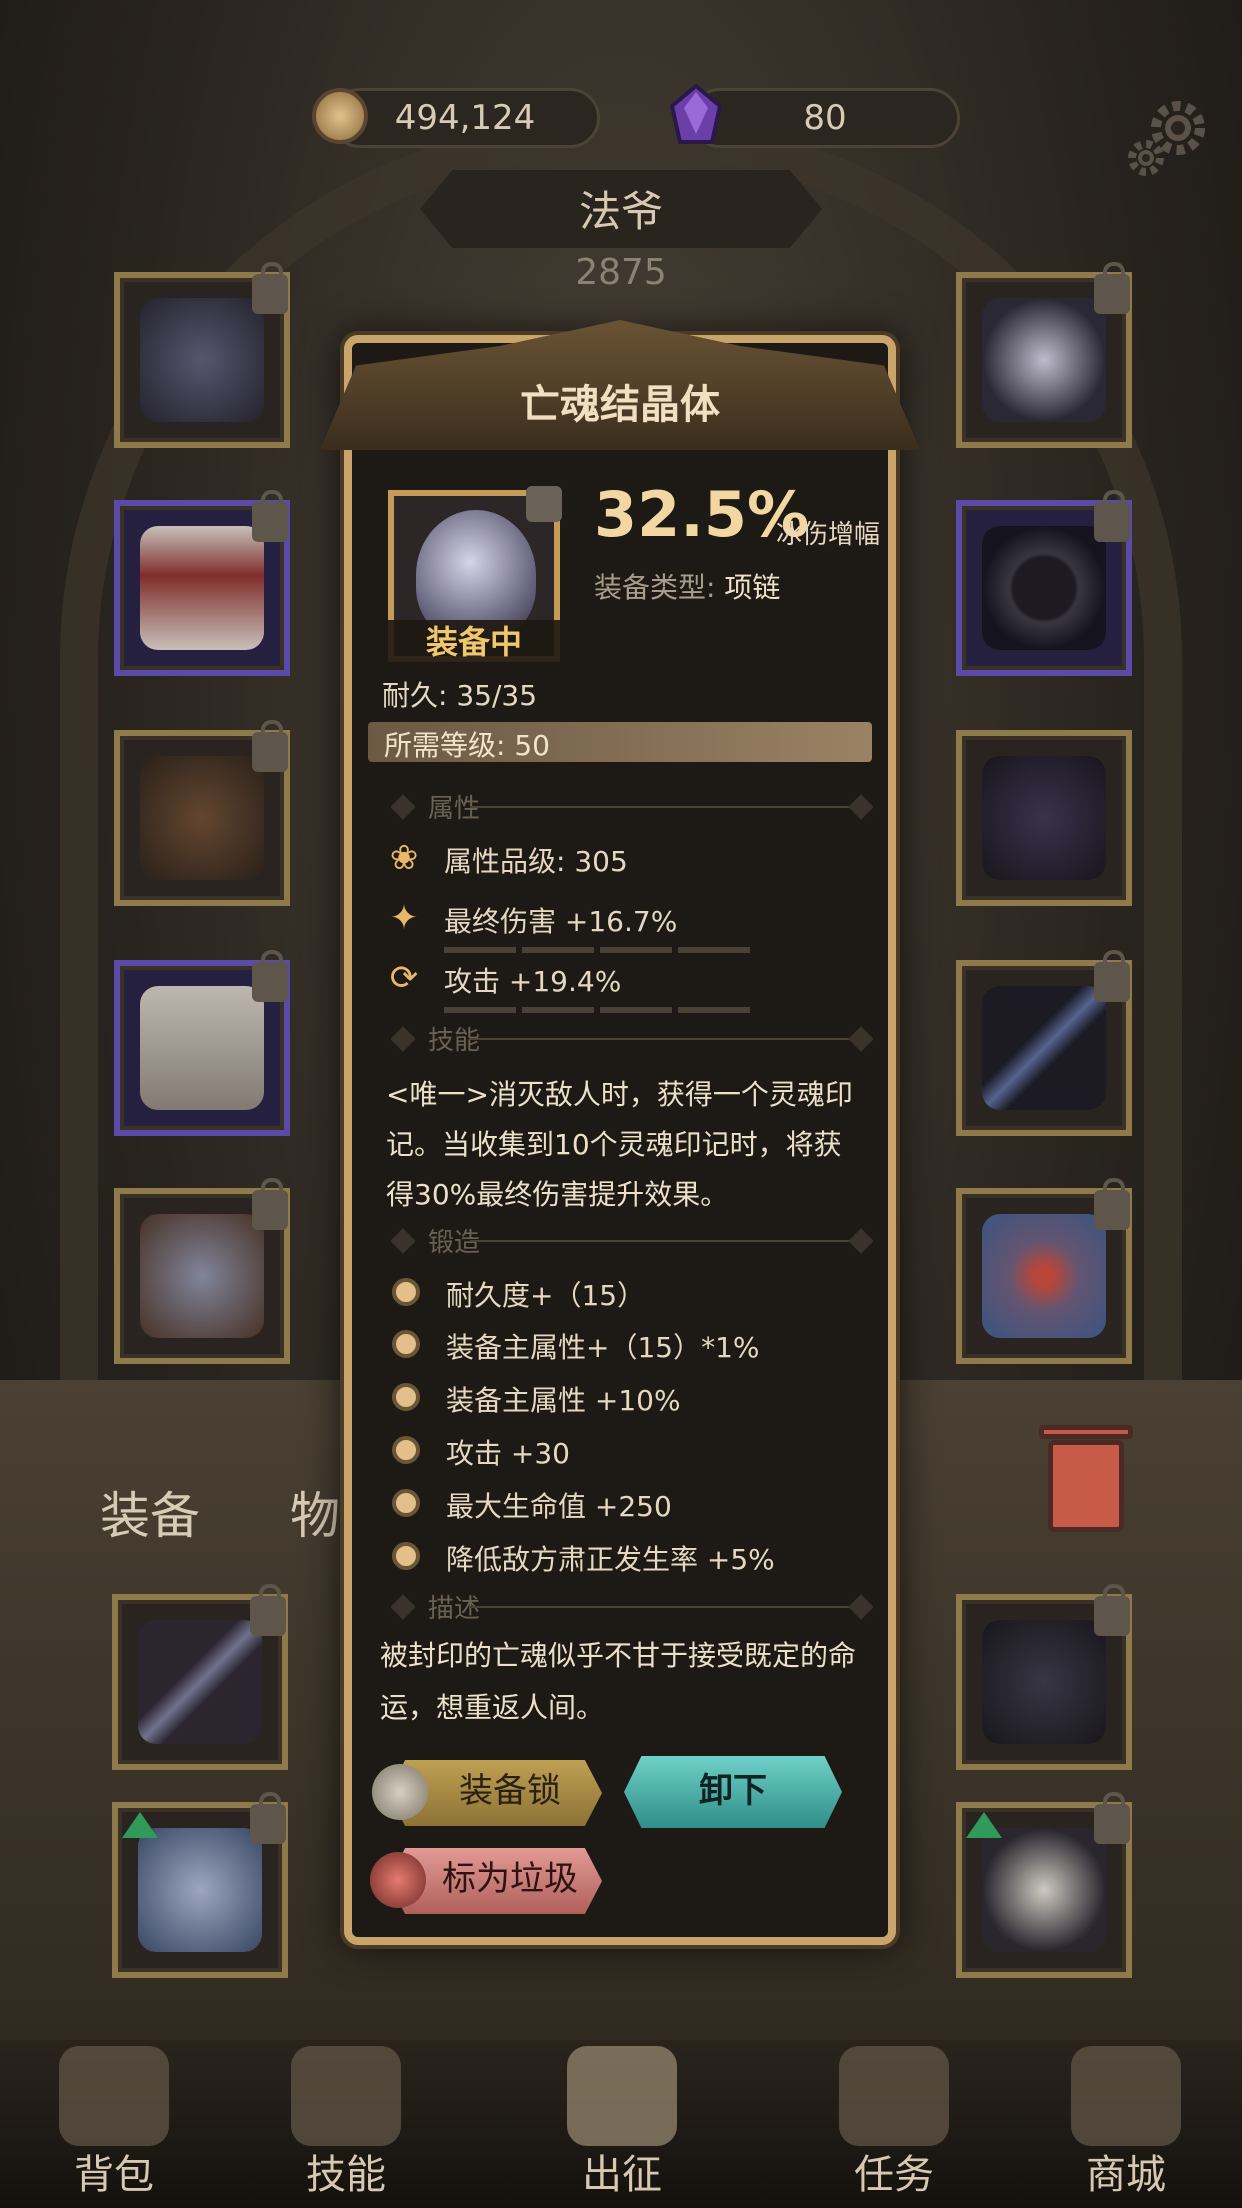  I want to click on coin-counter: 494,124, so click(465, 118).